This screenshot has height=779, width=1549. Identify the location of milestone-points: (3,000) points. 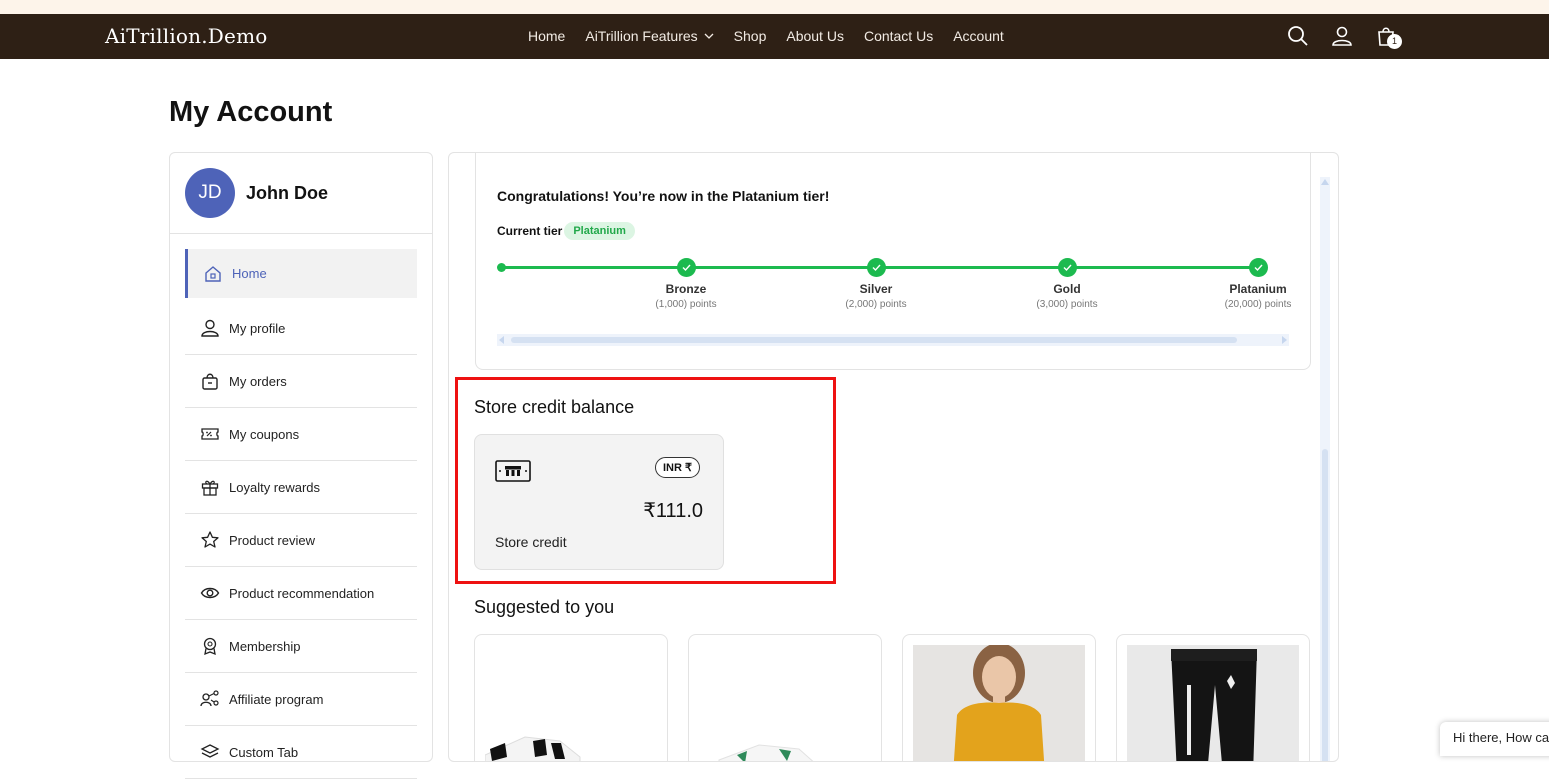
(1067, 304).